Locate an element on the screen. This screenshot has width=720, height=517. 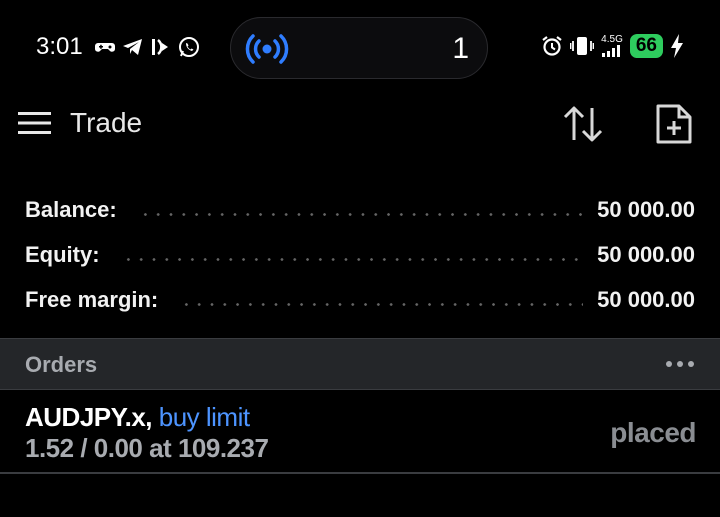
page-title: Trade is located at coordinates (106, 122).